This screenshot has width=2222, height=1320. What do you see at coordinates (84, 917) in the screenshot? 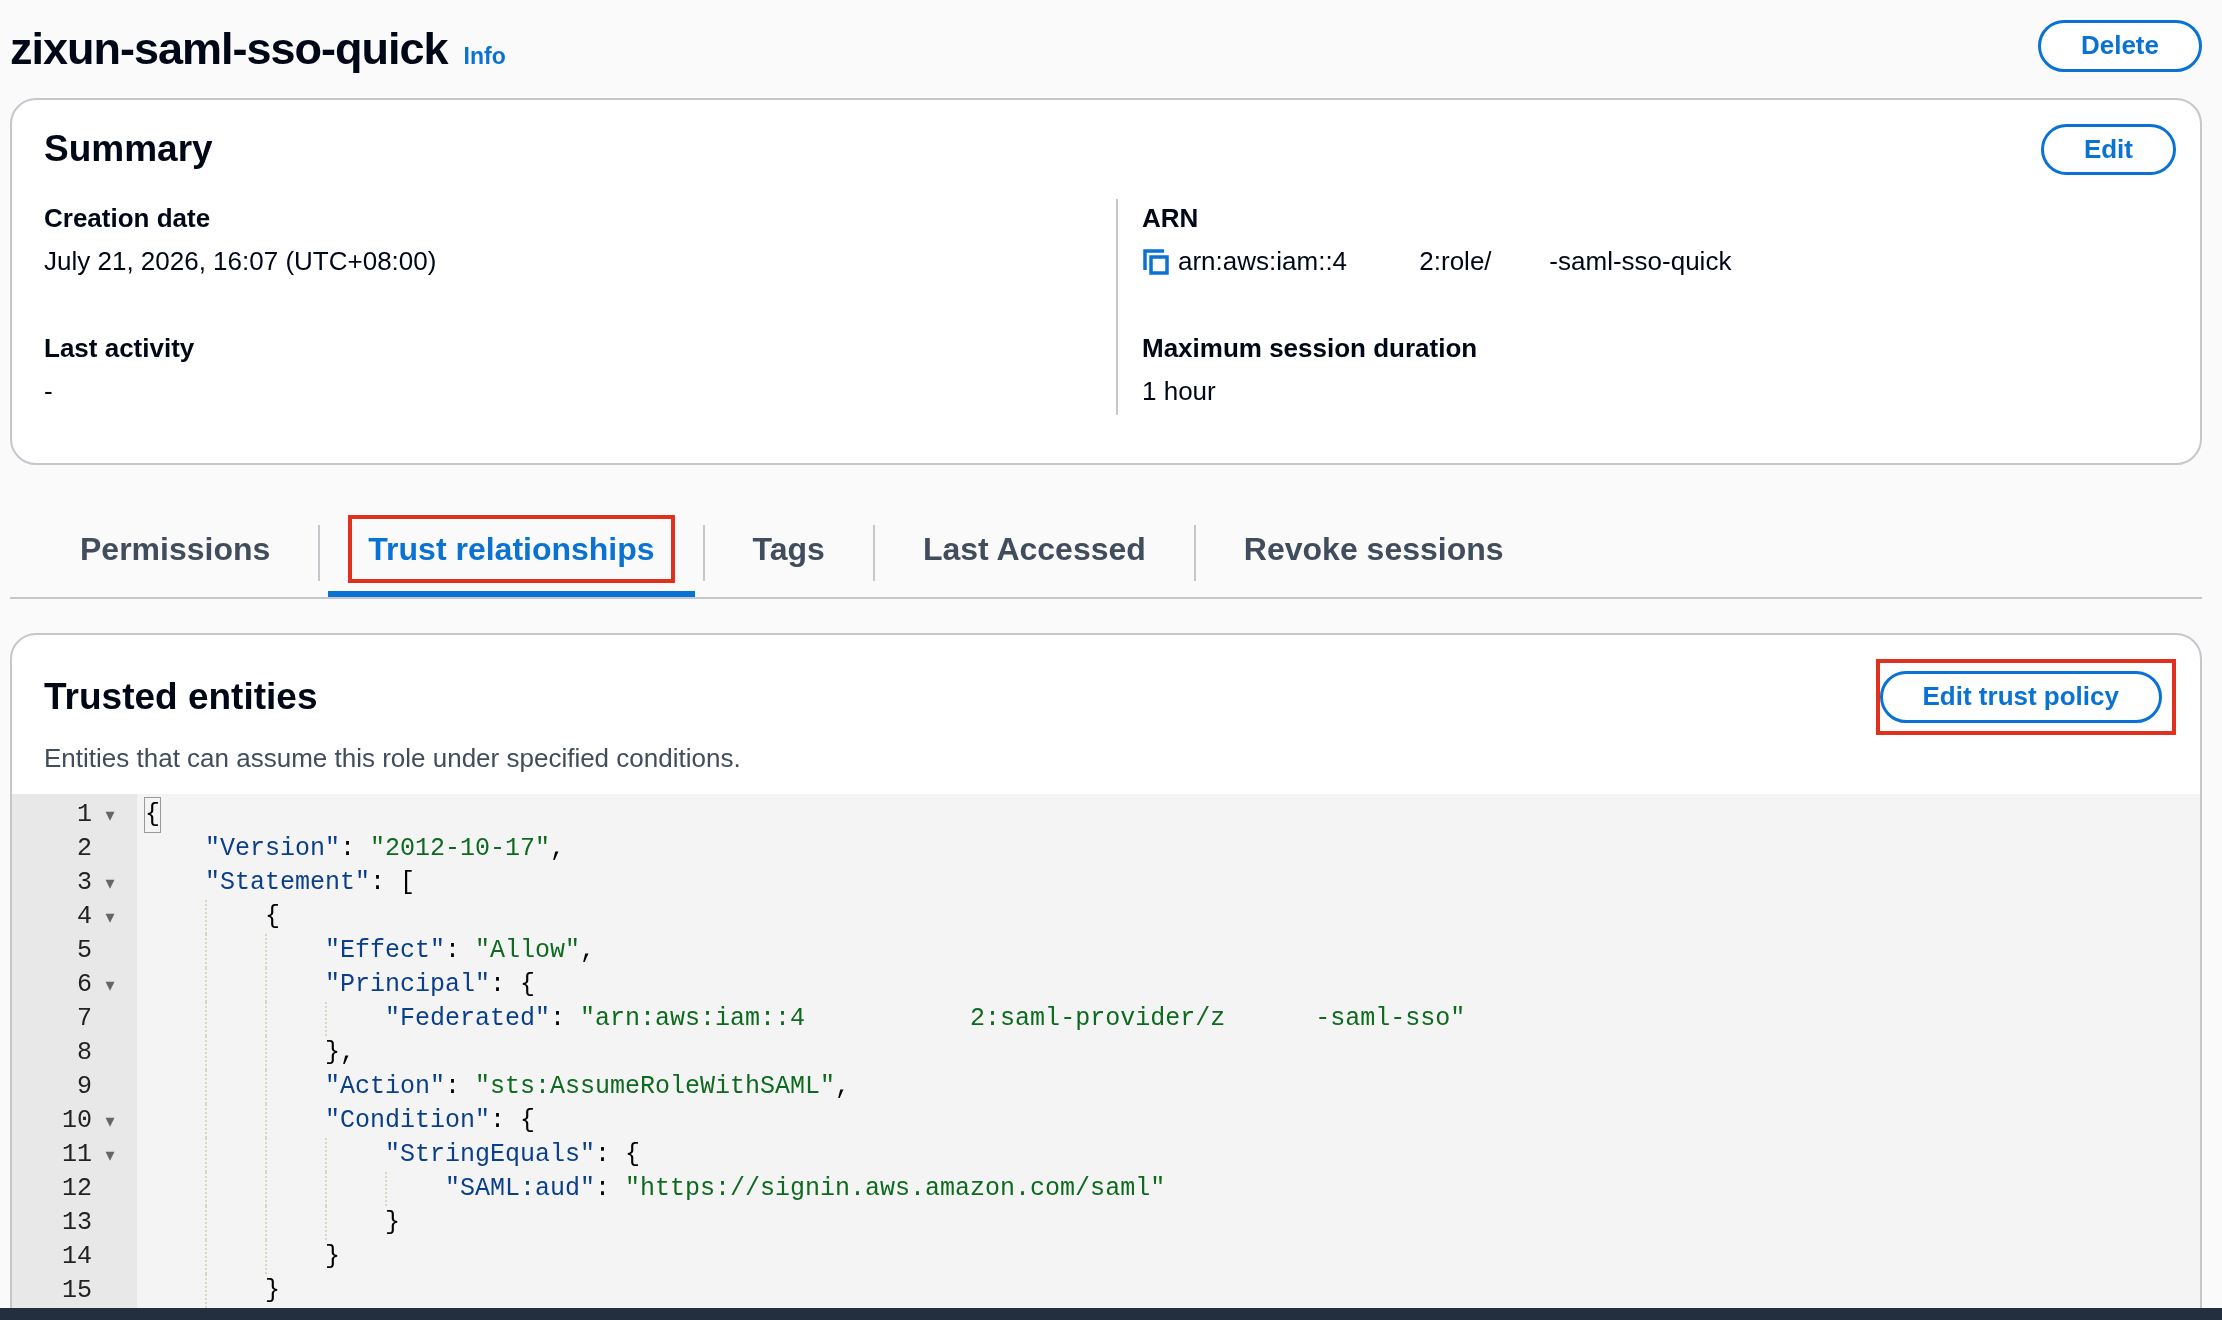
I see `line-number: 4` at bounding box center [84, 917].